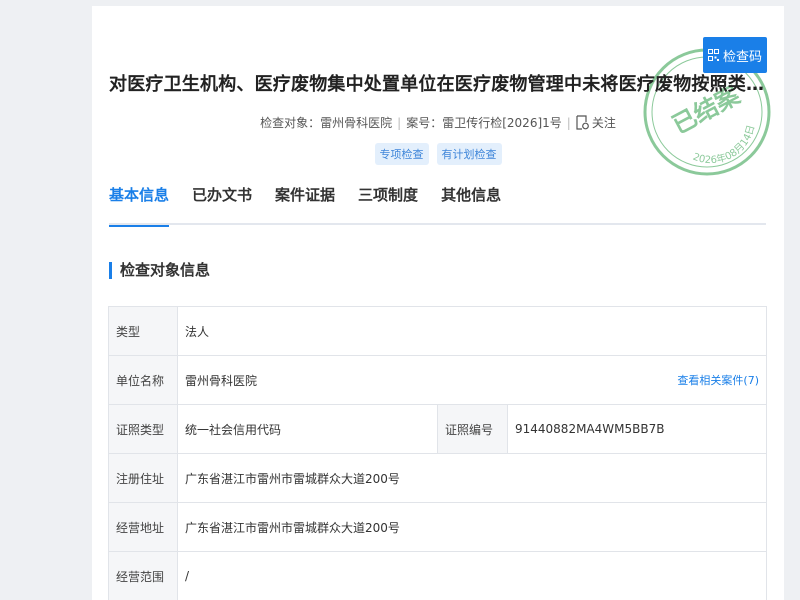 This screenshot has width=800, height=600. I want to click on tab-other-info: 其他信息, so click(471, 203).